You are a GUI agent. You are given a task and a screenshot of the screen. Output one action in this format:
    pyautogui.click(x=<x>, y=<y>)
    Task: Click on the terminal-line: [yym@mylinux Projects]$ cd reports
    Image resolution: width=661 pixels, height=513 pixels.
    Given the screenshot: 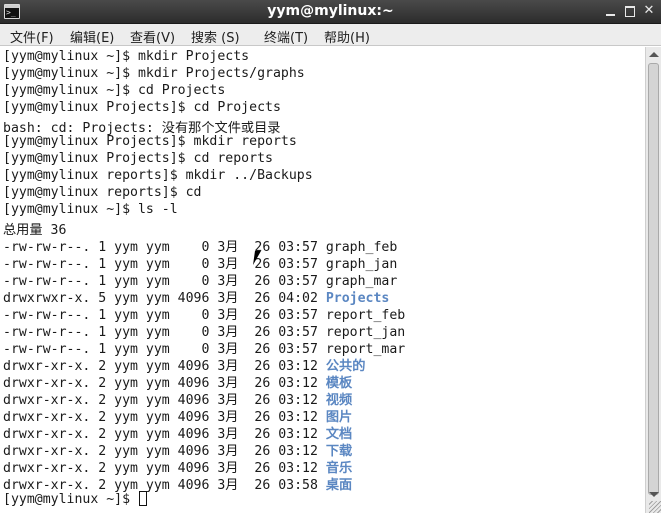 What is the action you would take?
    pyautogui.click(x=138, y=159)
    